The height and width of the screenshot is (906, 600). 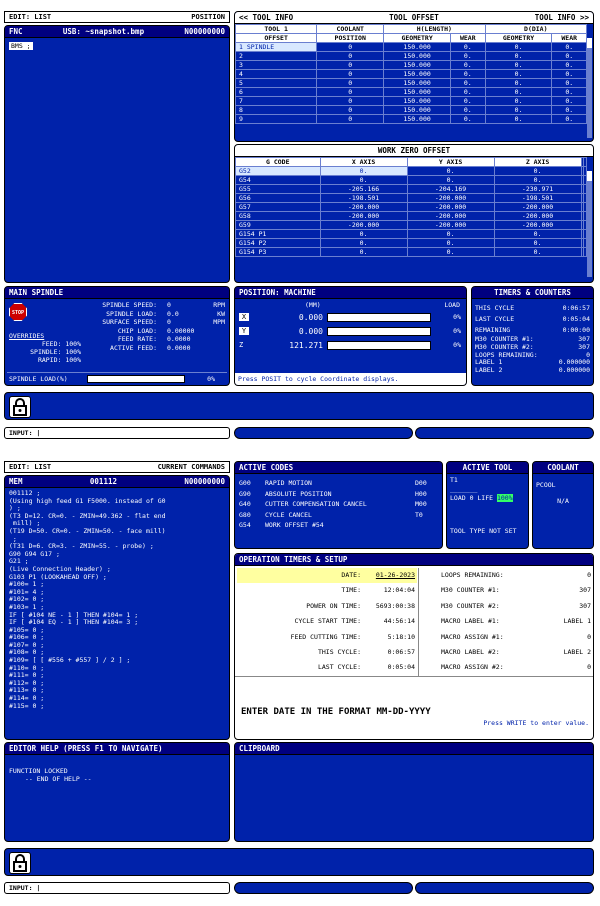 I want to click on table-row: 2 0 150.000 0. 0. 0., so click(x=411, y=56).